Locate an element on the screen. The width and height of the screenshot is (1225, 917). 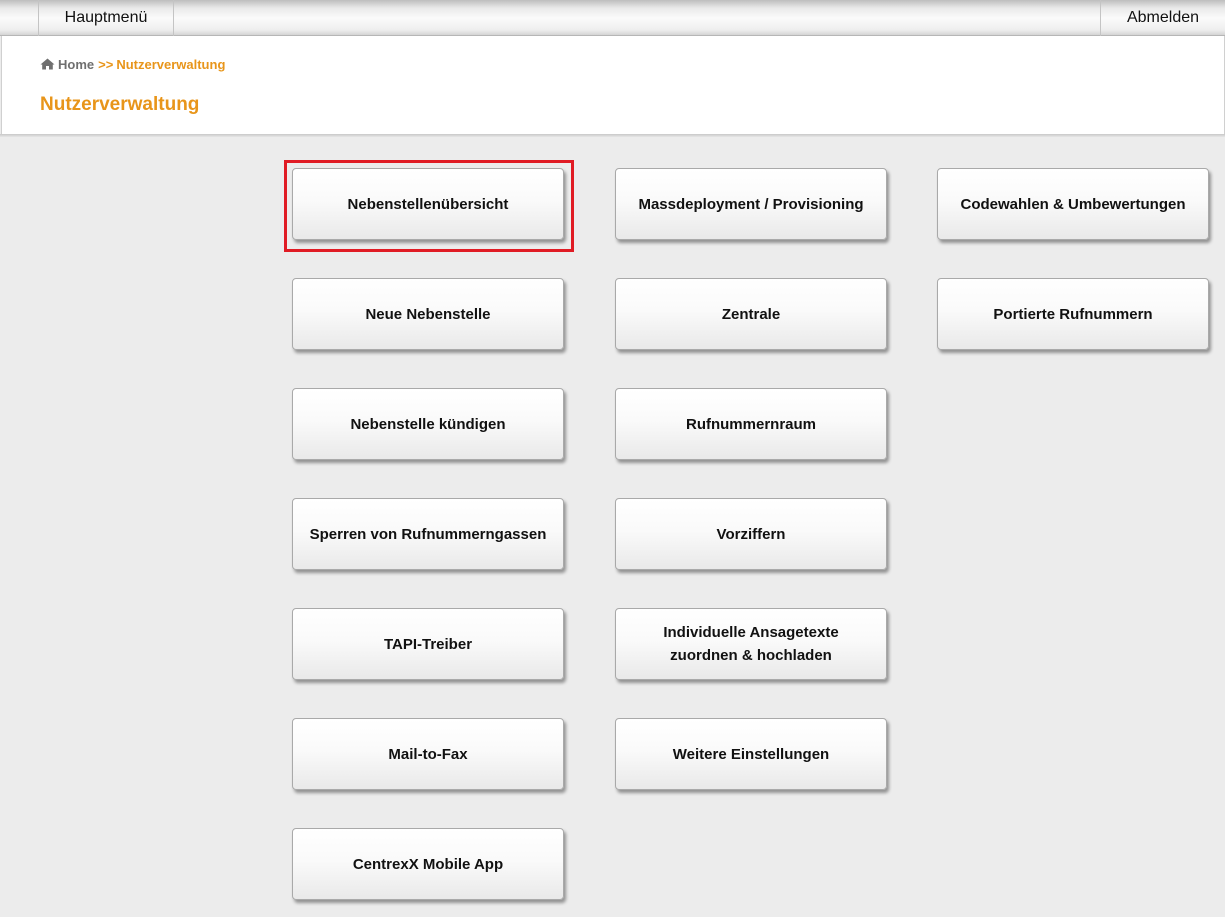
tile-label: Zentrale is located at coordinates (751, 314).